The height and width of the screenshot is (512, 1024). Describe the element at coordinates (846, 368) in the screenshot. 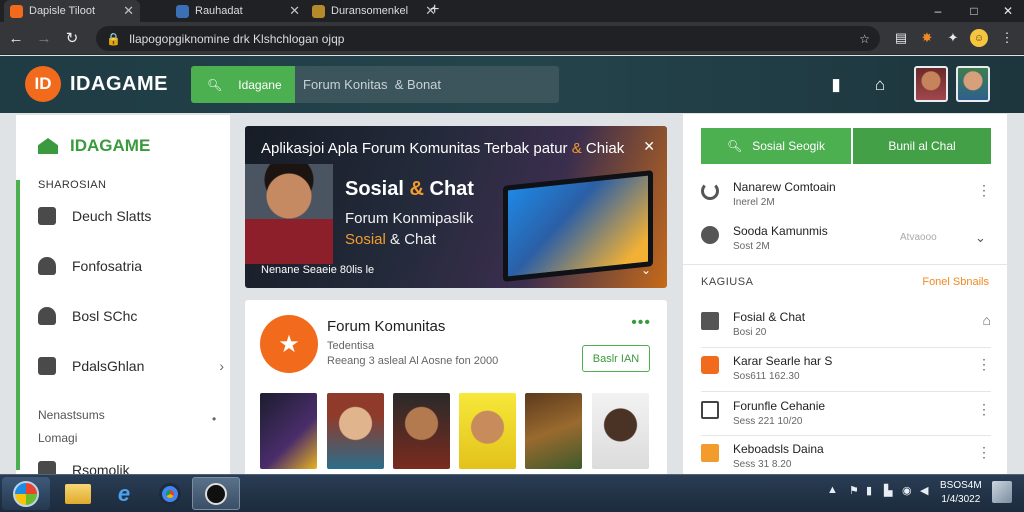

I see `list-item: Karar Searle har S Sos611 162.30 ⋮` at that location.